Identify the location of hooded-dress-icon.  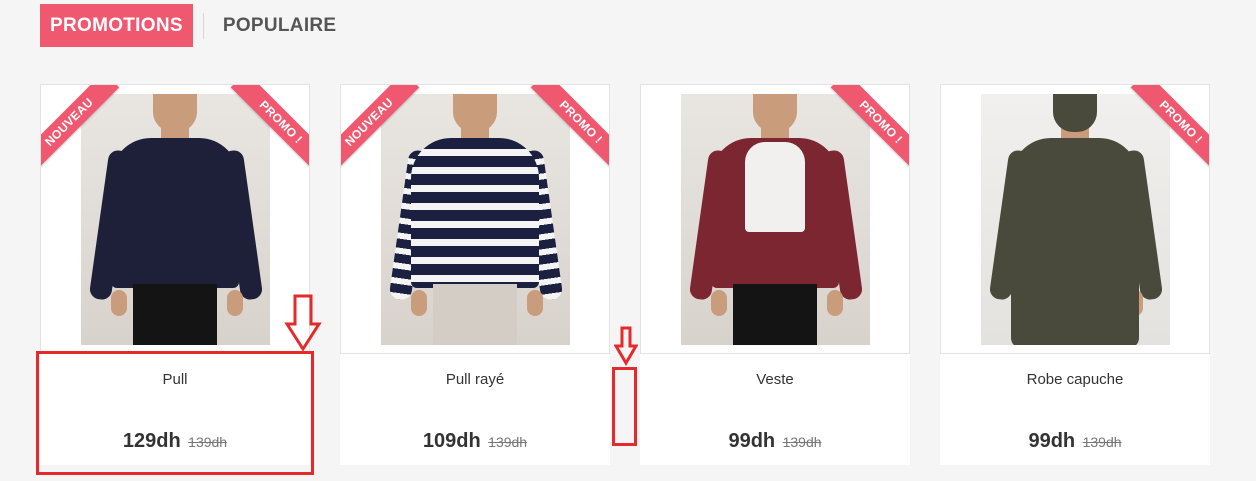
(1075, 219).